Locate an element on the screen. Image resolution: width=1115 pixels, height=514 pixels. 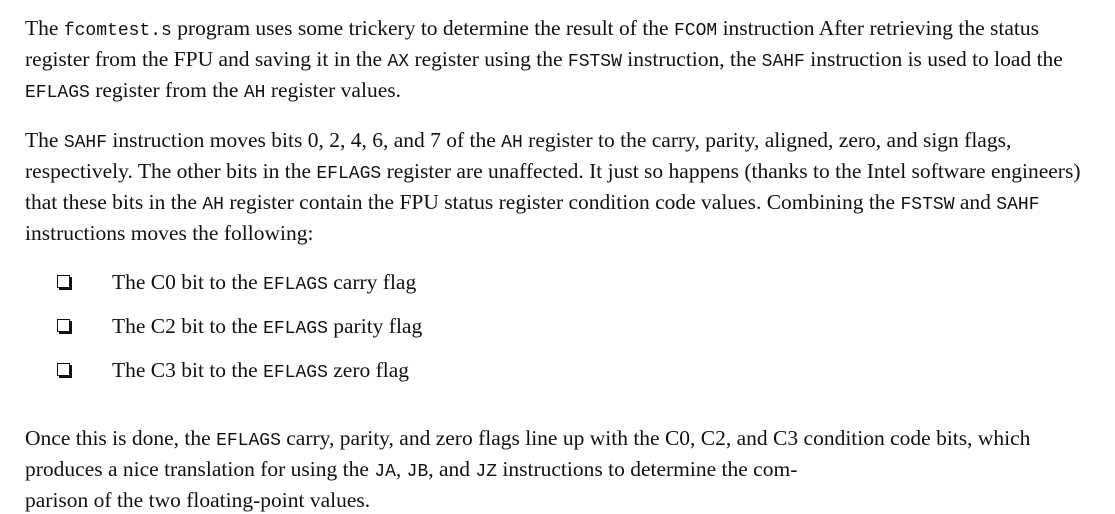
code-ax: AX is located at coordinates (398, 62).